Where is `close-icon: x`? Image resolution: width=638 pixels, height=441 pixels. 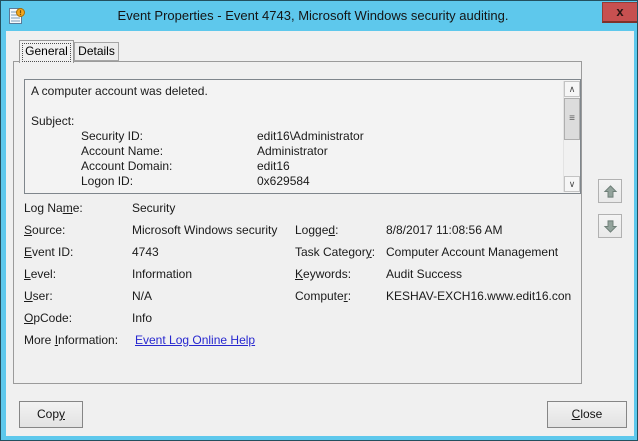 close-icon: x is located at coordinates (620, 11).